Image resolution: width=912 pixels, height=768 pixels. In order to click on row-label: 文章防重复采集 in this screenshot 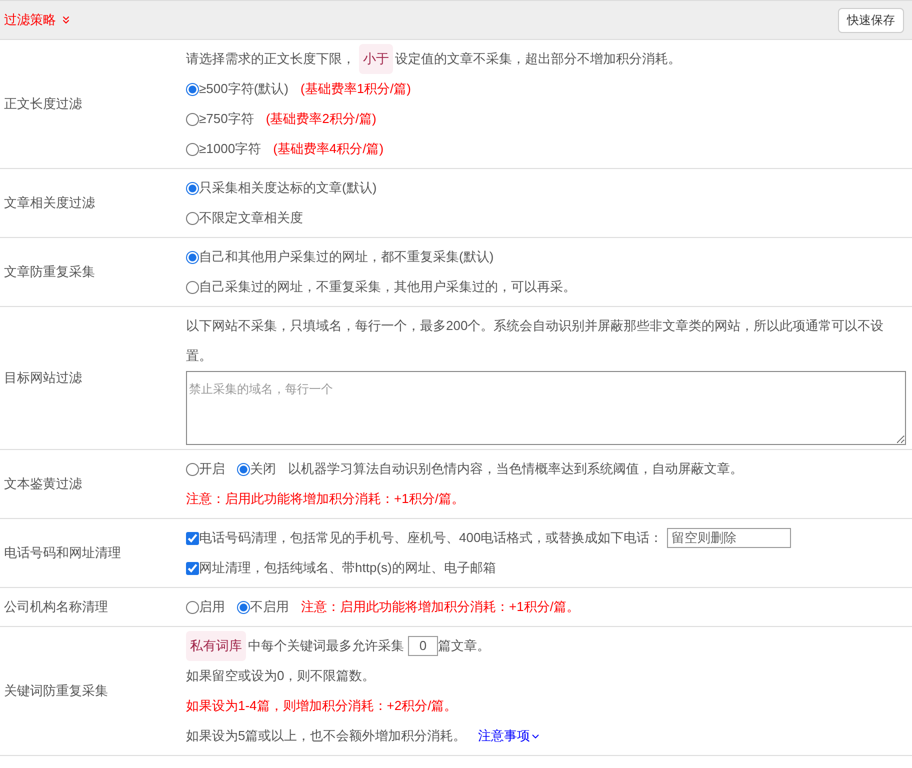, I will do `click(49, 272)`.